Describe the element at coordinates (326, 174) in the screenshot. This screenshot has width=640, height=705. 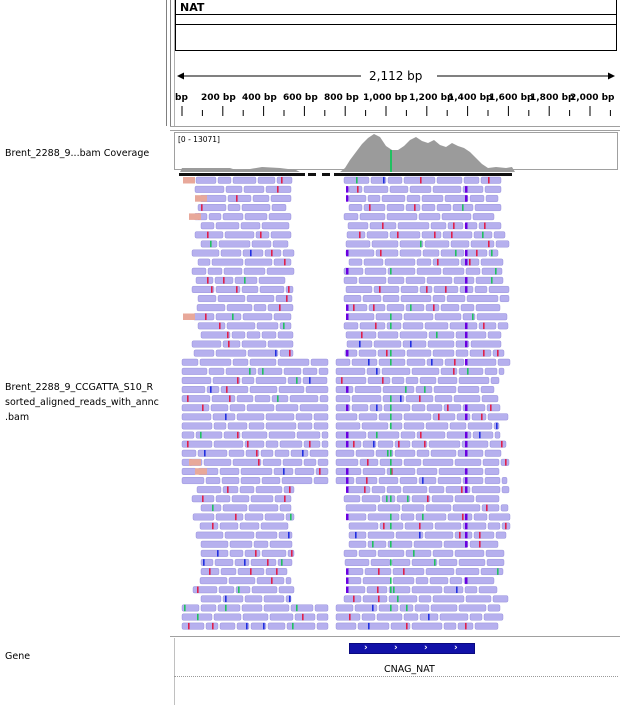
I see `downsampled-region-marker` at that location.